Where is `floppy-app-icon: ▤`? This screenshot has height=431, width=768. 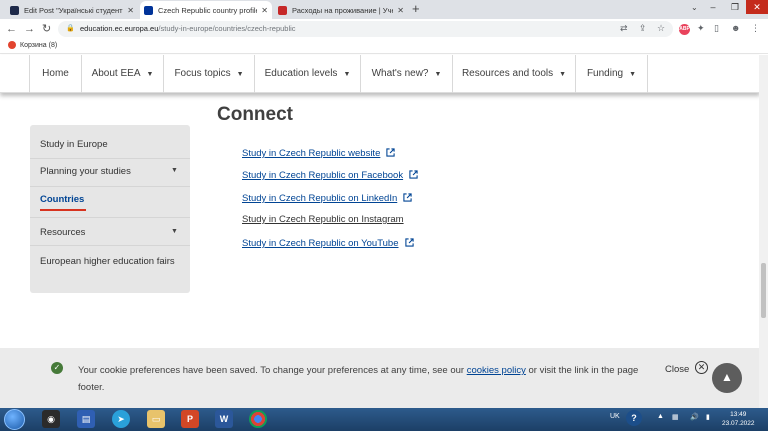 floppy-app-icon: ▤ is located at coordinates (86, 419).